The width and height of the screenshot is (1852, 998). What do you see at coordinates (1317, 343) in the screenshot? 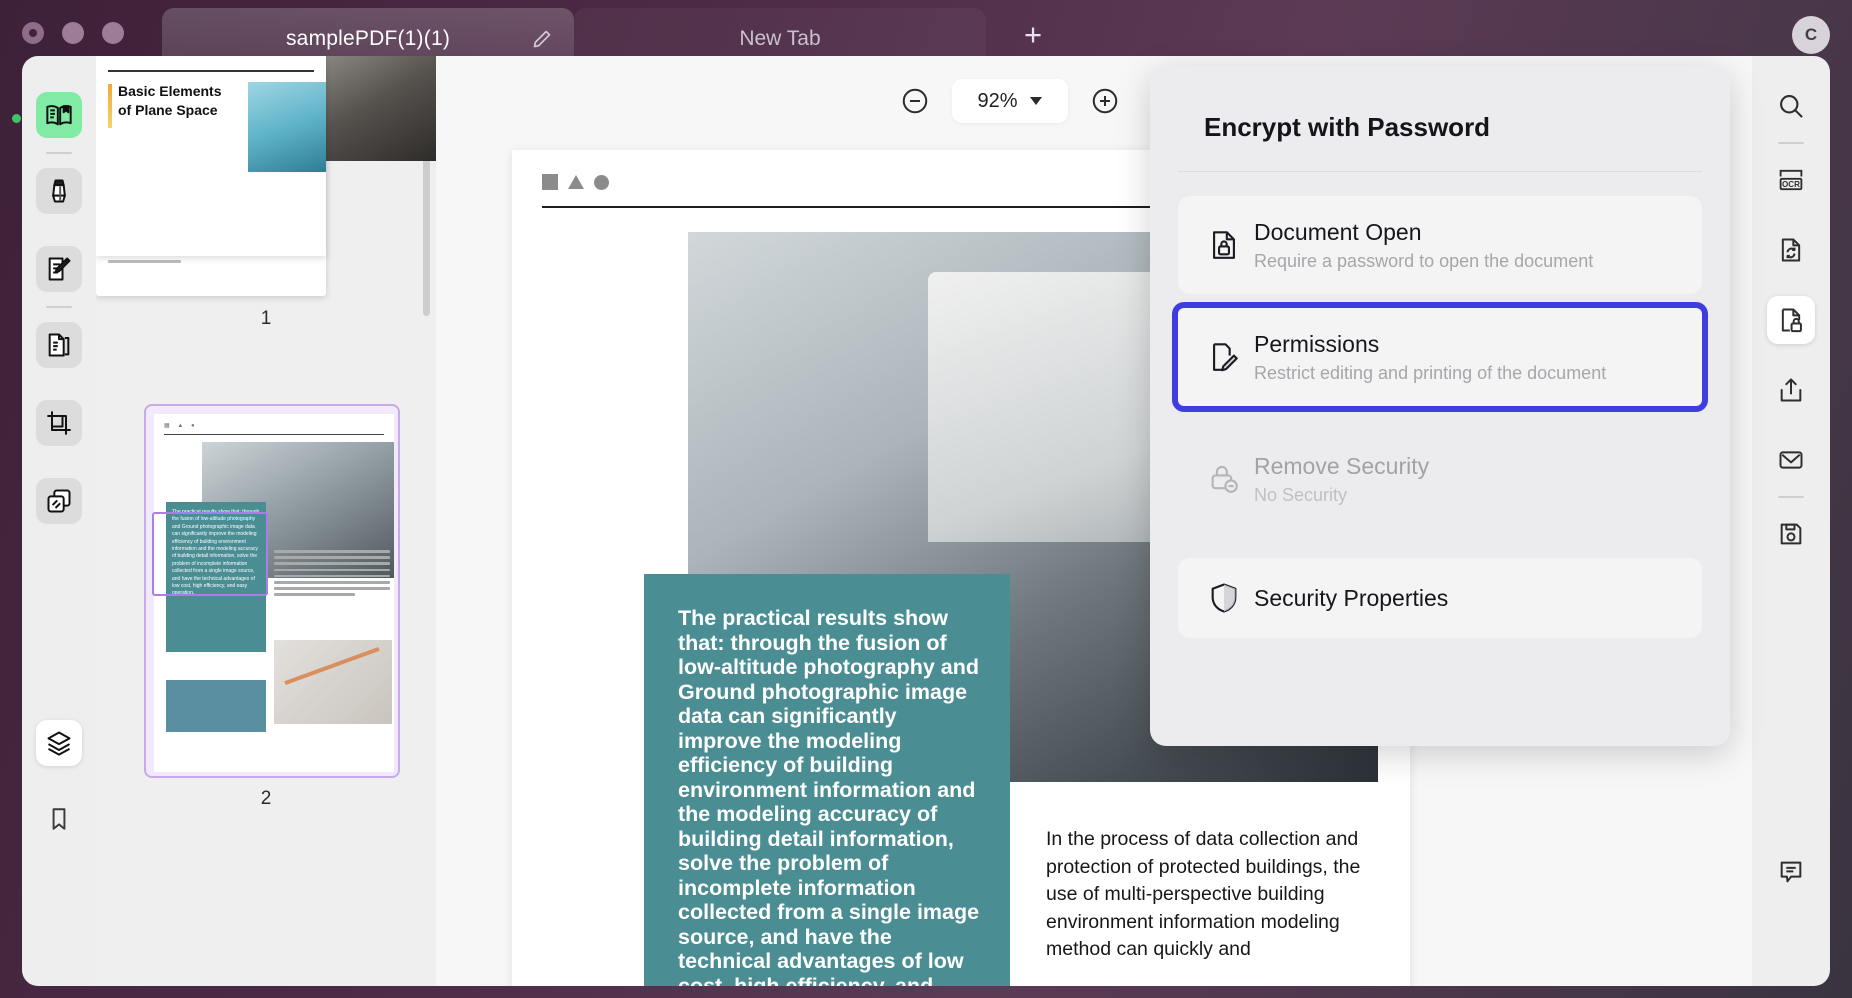
I see `menu-item-title: Permissions` at bounding box center [1317, 343].